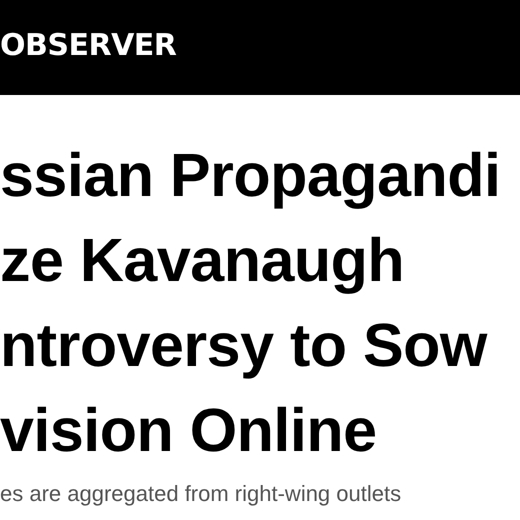 The width and height of the screenshot is (520, 520). I want to click on site-logo: OBSERVER, so click(88, 45).